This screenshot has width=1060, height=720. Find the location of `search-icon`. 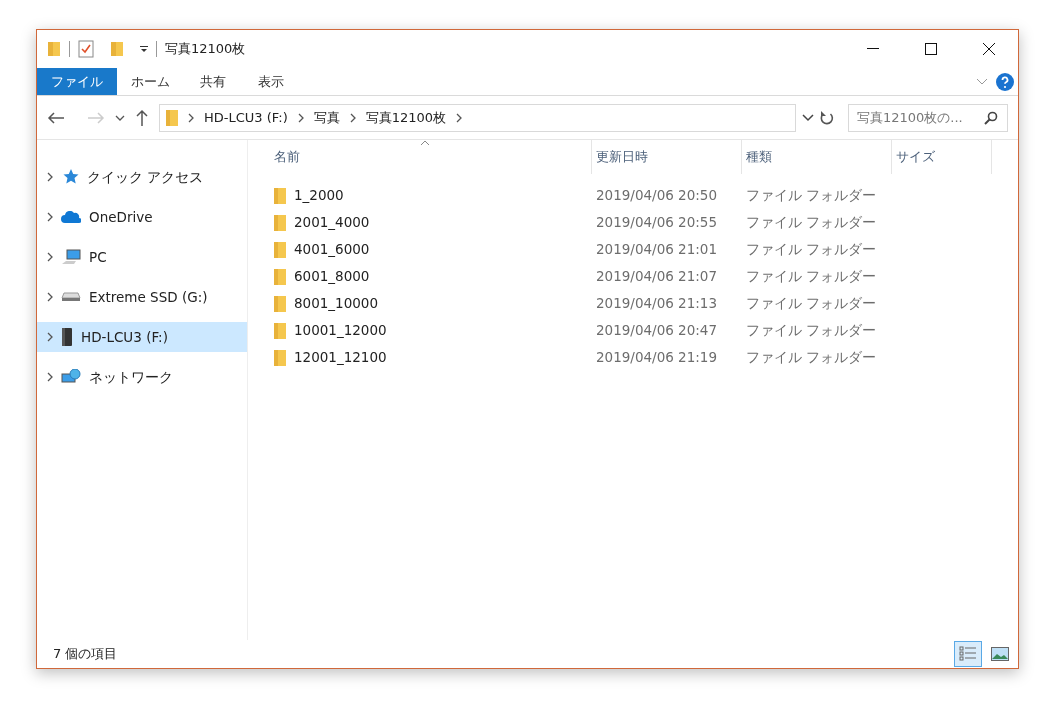

search-icon is located at coordinates (991, 117).